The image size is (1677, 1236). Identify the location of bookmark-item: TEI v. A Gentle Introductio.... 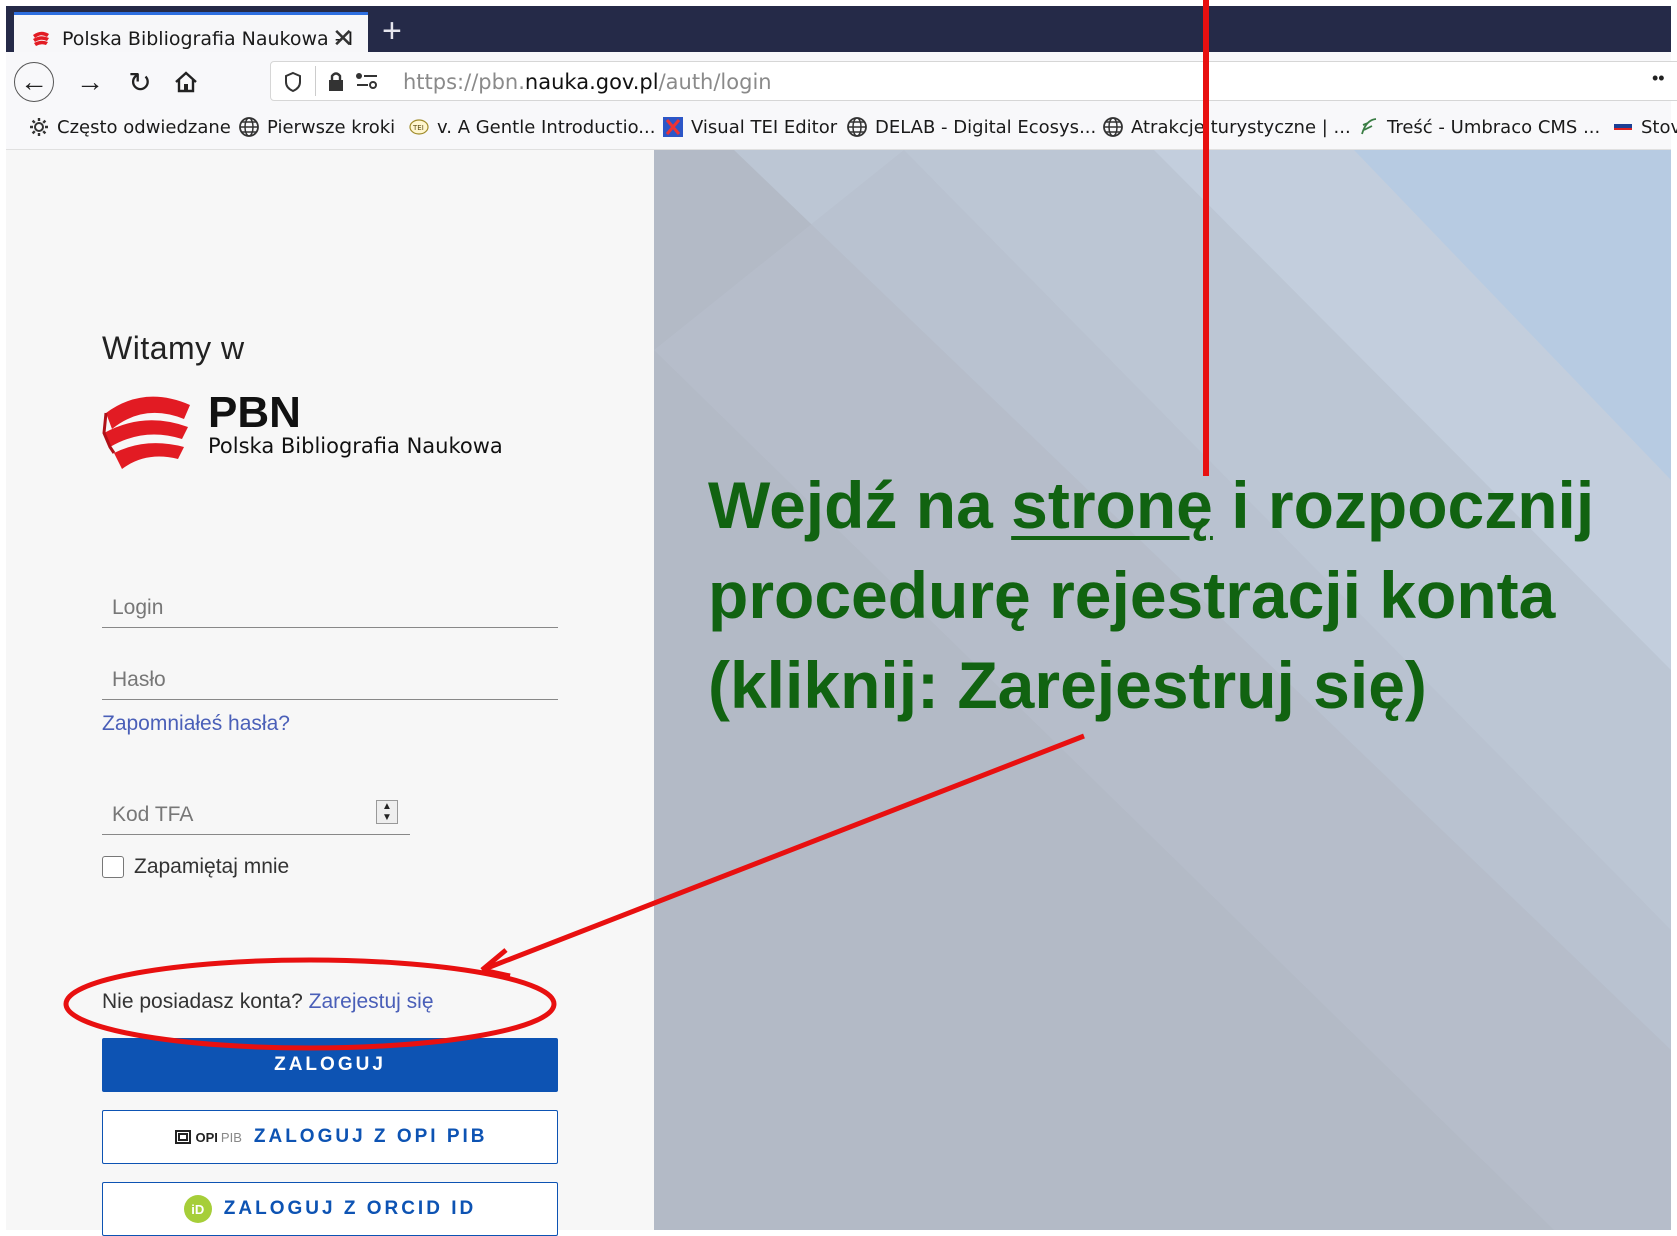
(531, 127).